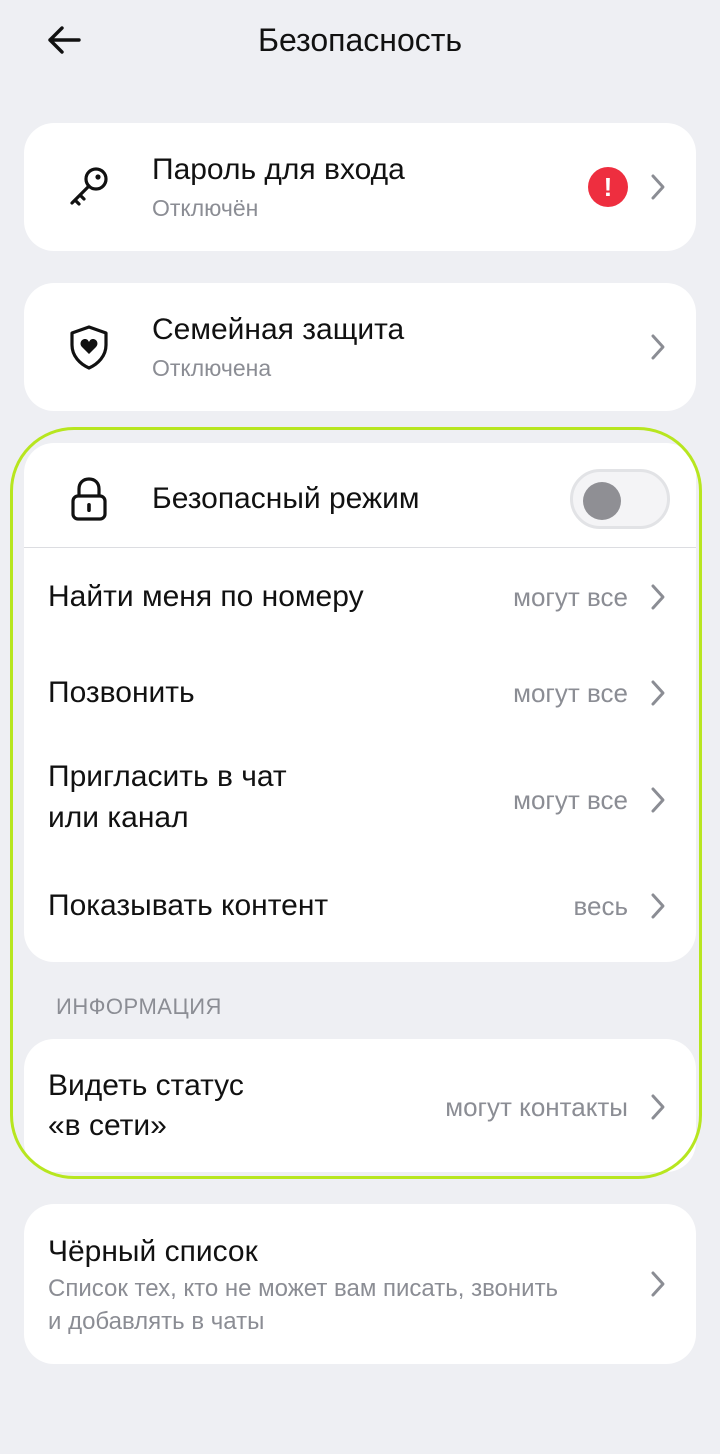  Describe the element at coordinates (536, 1107) in the screenshot. I see `row-value: могут контакты` at that location.